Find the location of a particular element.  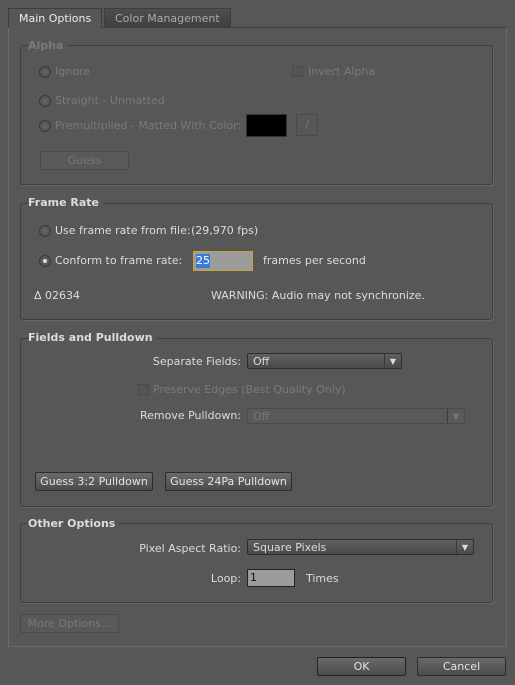

ok-button: OK is located at coordinates (361, 666).